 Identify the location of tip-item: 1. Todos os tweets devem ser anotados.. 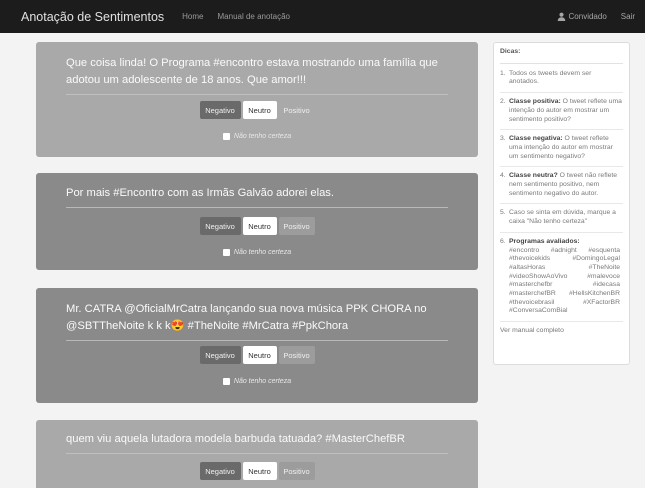
(561, 81).